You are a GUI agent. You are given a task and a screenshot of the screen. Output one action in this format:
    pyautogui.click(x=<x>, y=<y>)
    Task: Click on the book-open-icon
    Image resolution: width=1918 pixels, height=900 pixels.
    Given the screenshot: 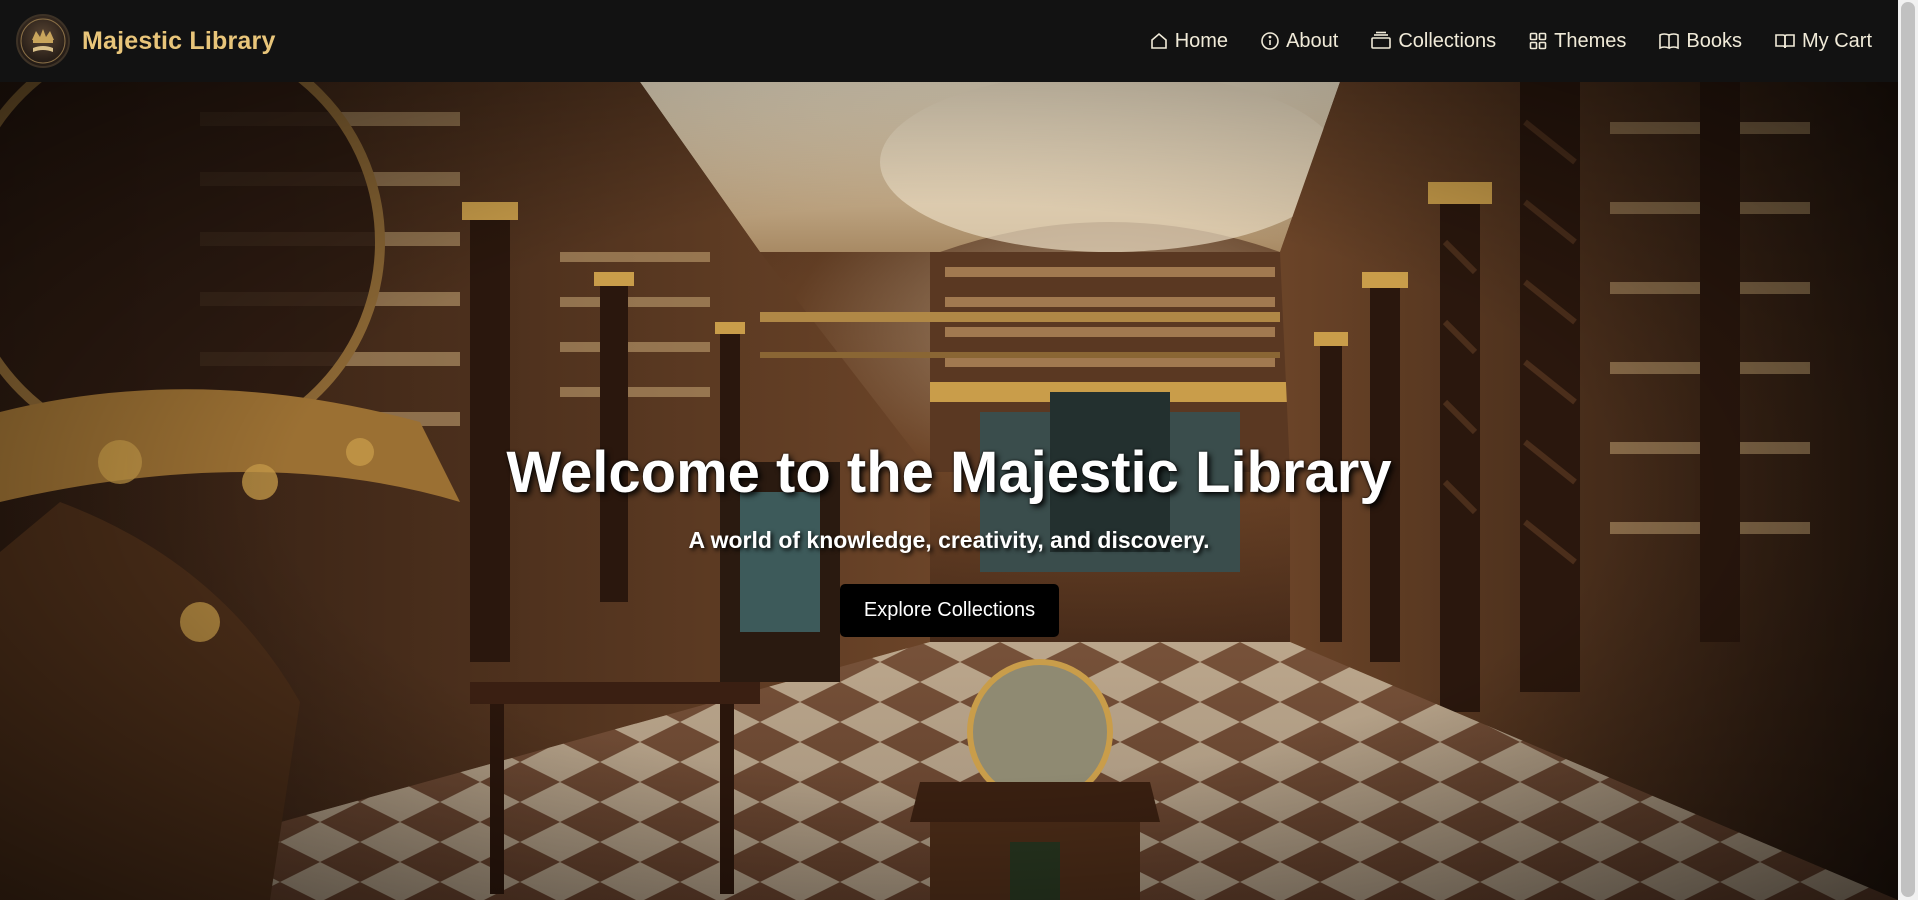 What is the action you would take?
    pyautogui.click(x=1785, y=41)
    